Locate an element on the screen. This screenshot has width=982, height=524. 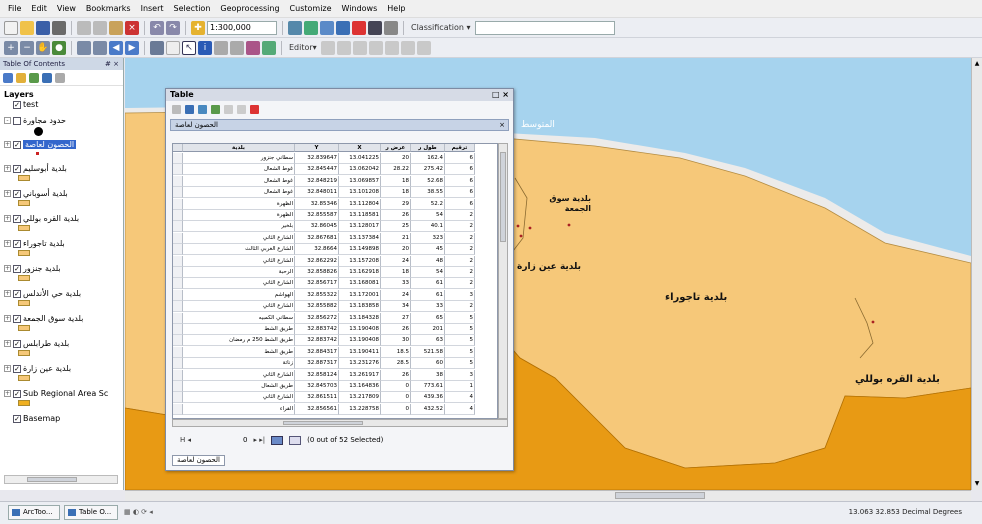
add-data-icon: ✚ is located at coordinates (198, 27).